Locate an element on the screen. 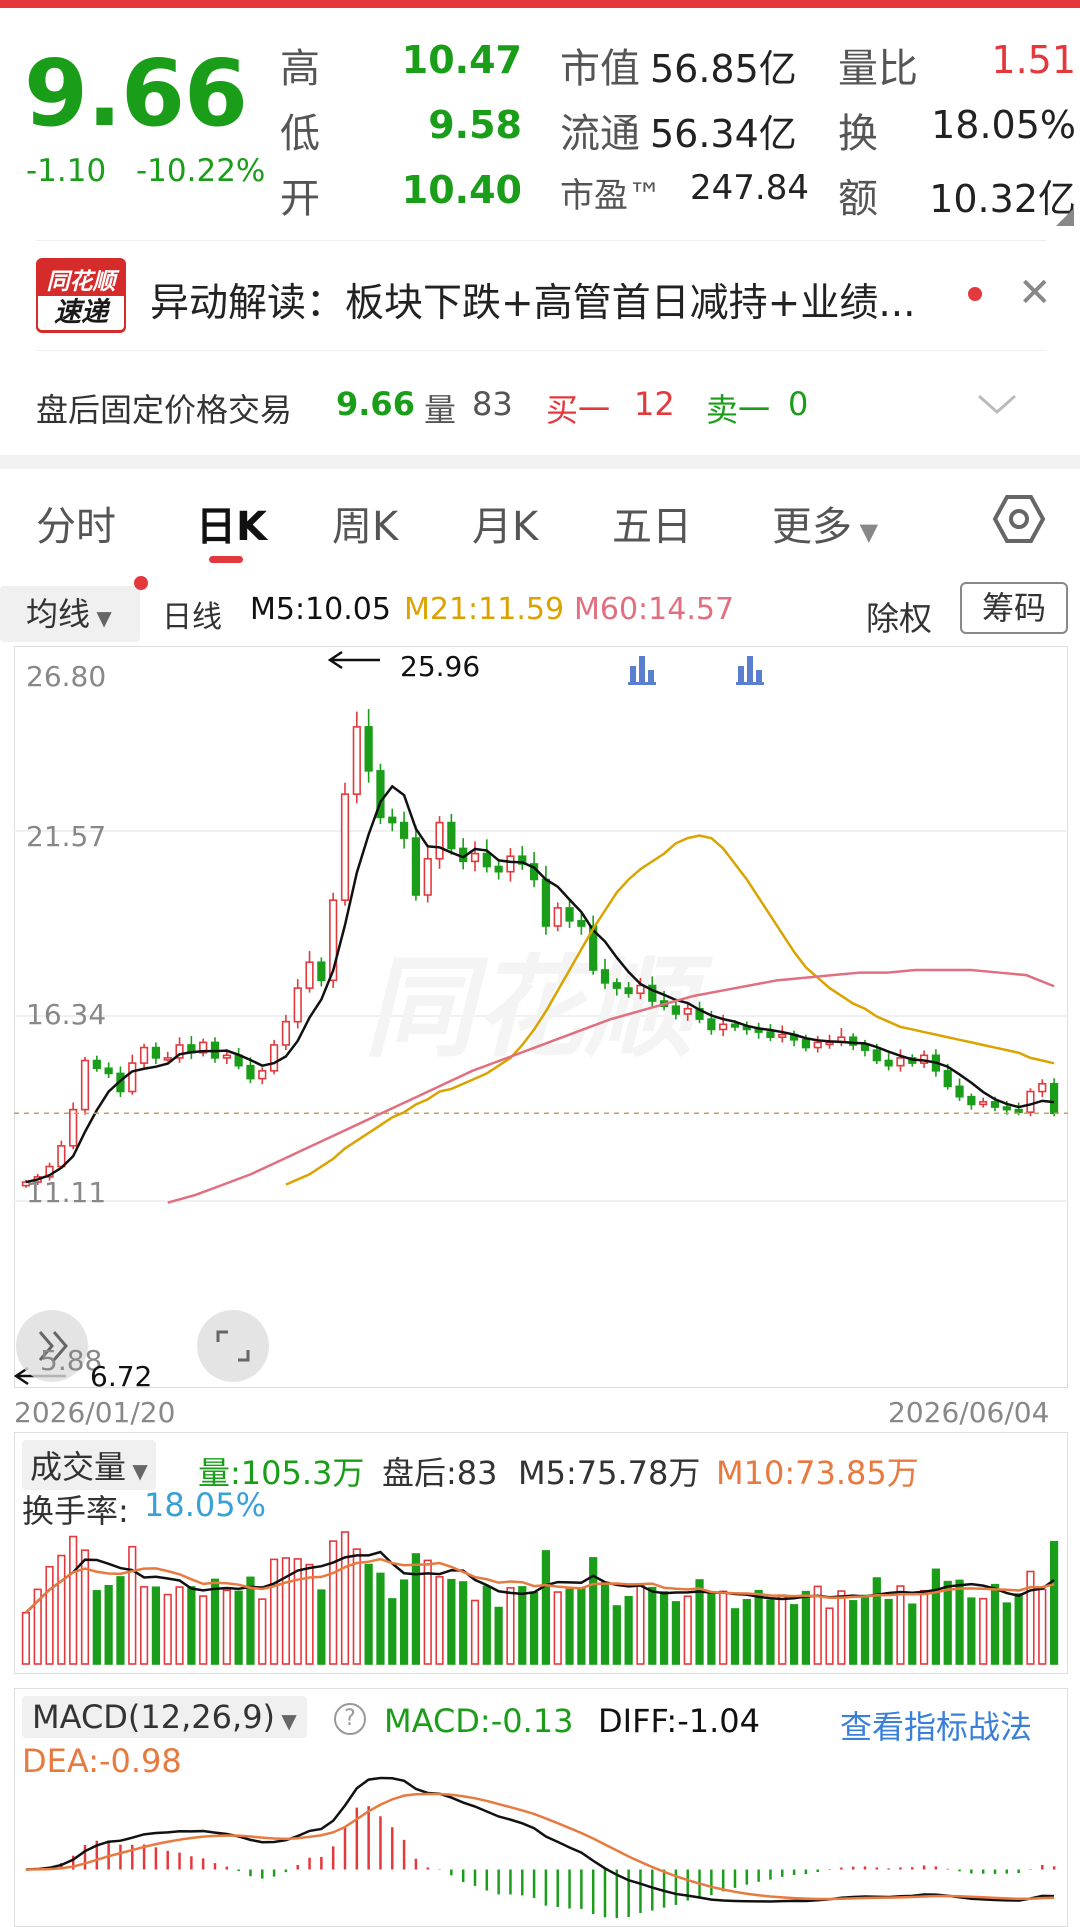  after-hours-price: 9.66 is located at coordinates (375, 404).